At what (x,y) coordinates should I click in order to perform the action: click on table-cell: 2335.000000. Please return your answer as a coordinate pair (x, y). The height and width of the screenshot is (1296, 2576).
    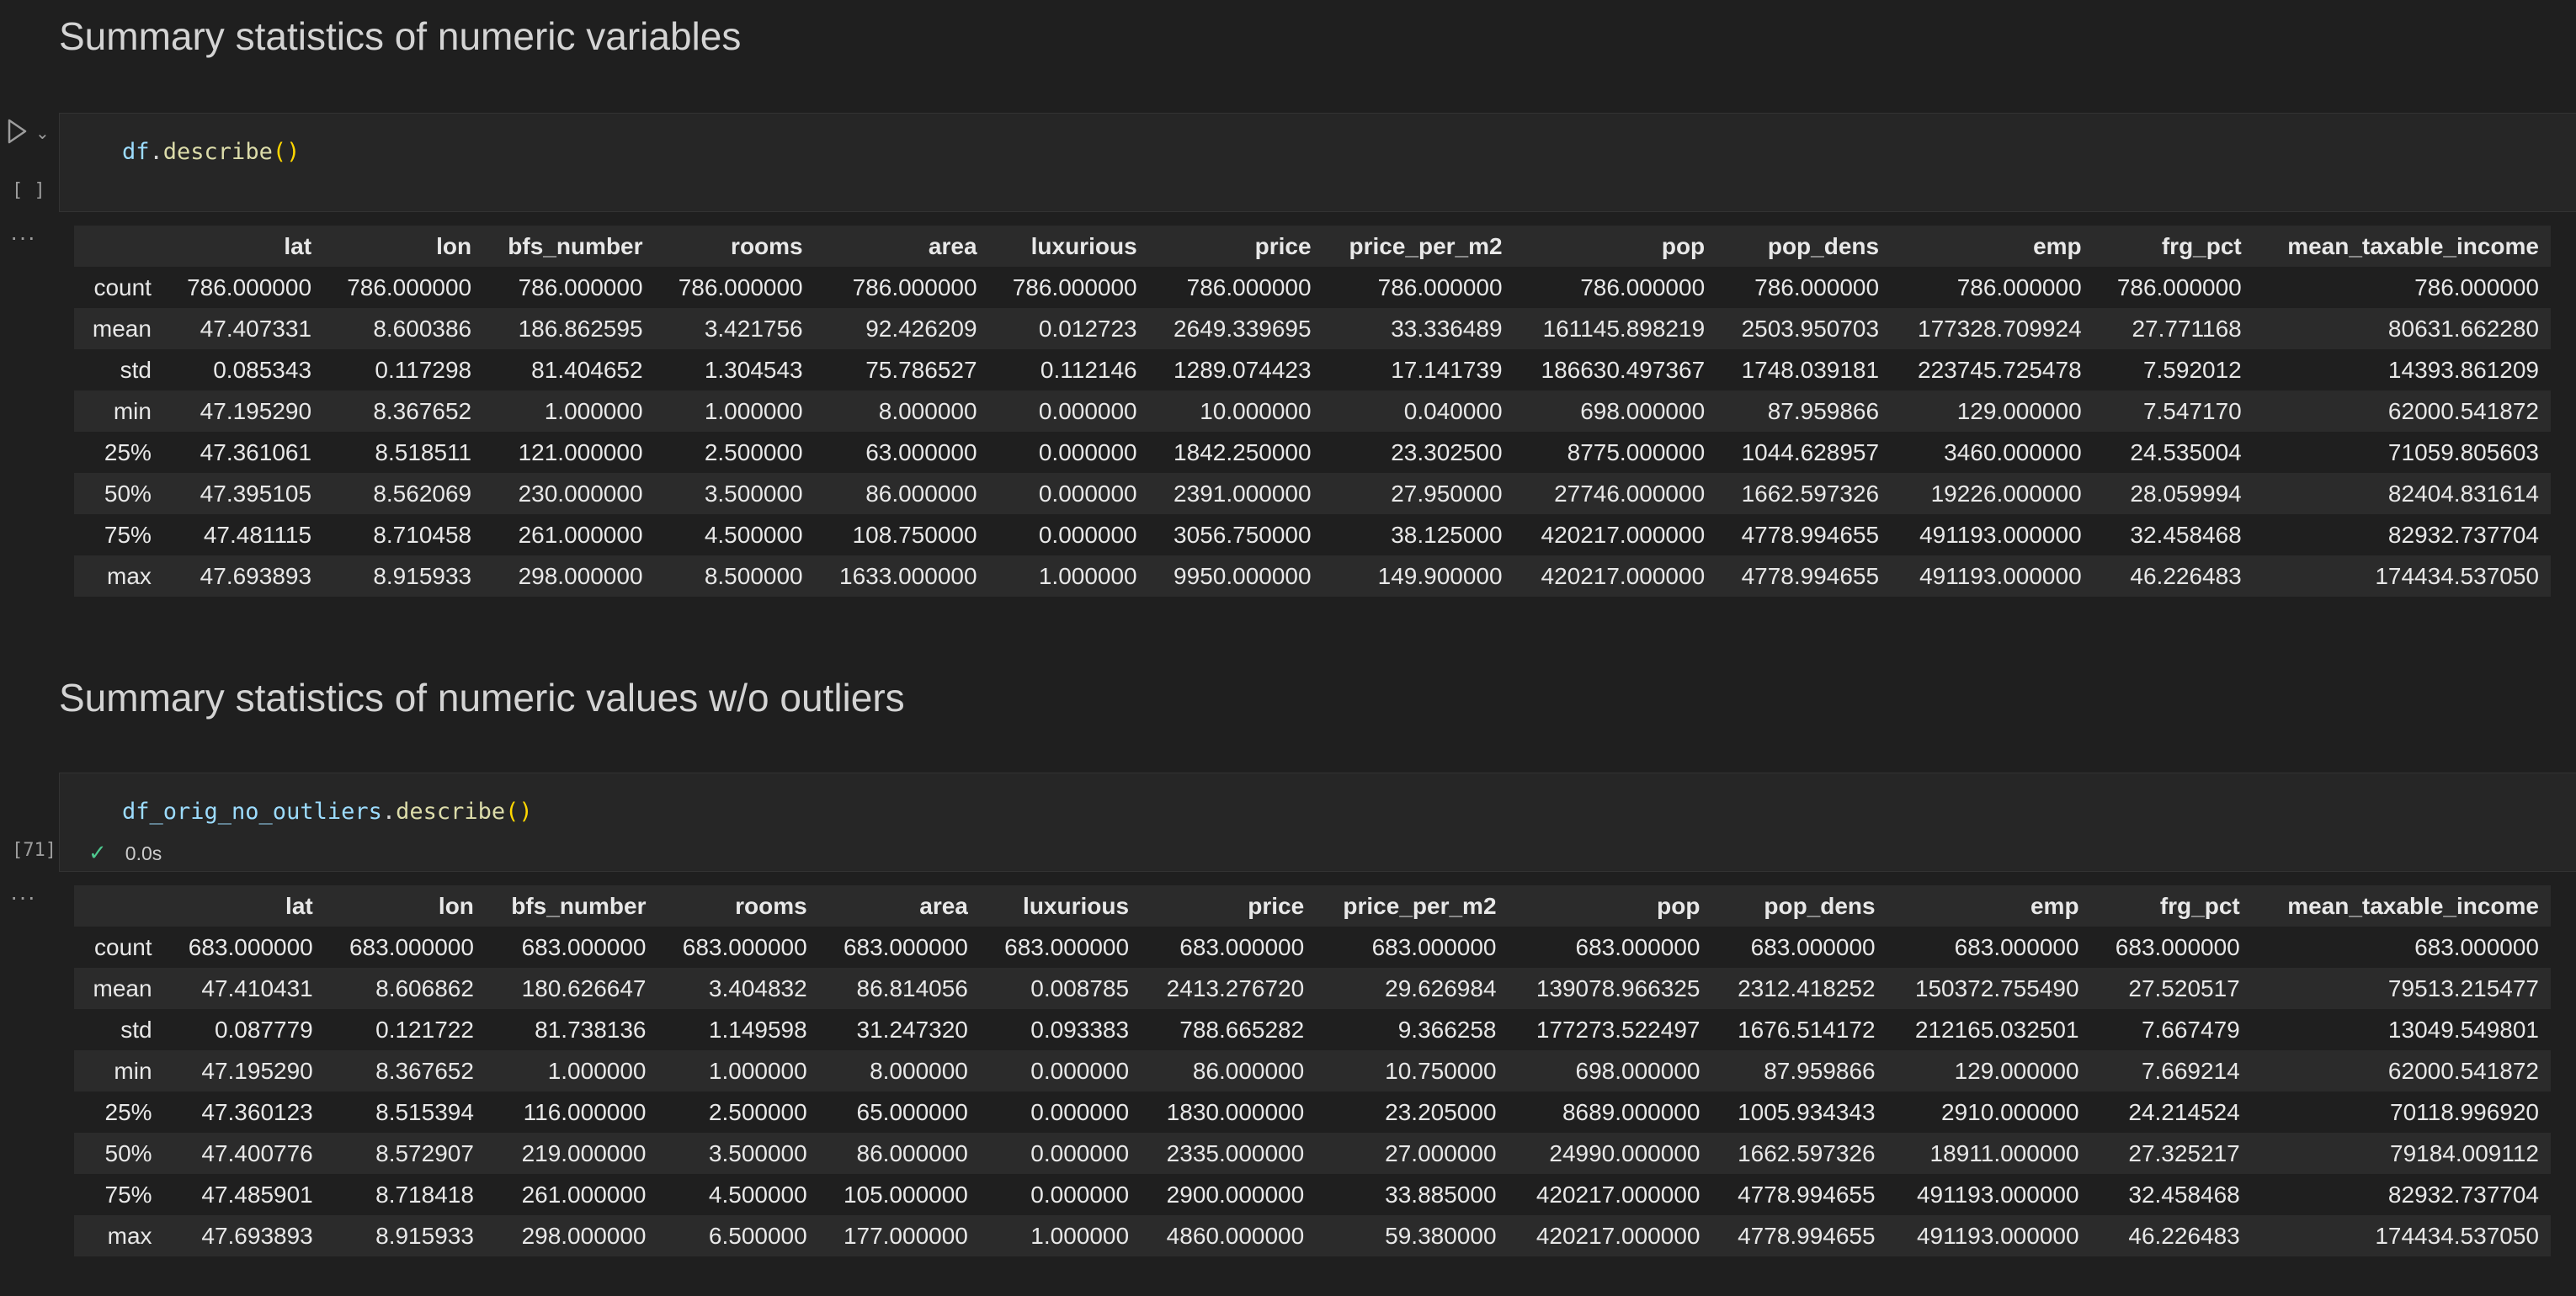
    Looking at the image, I should click on (1229, 1153).